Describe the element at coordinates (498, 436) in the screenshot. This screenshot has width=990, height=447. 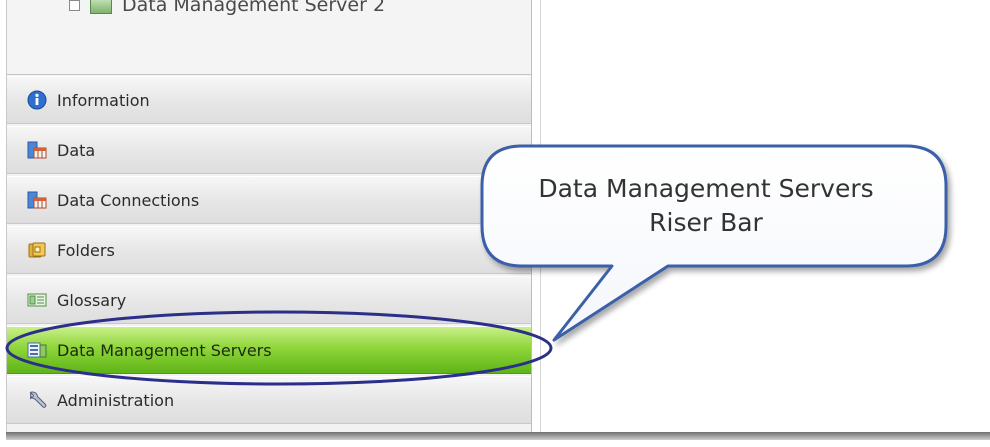
I see `bottom-shadow` at that location.